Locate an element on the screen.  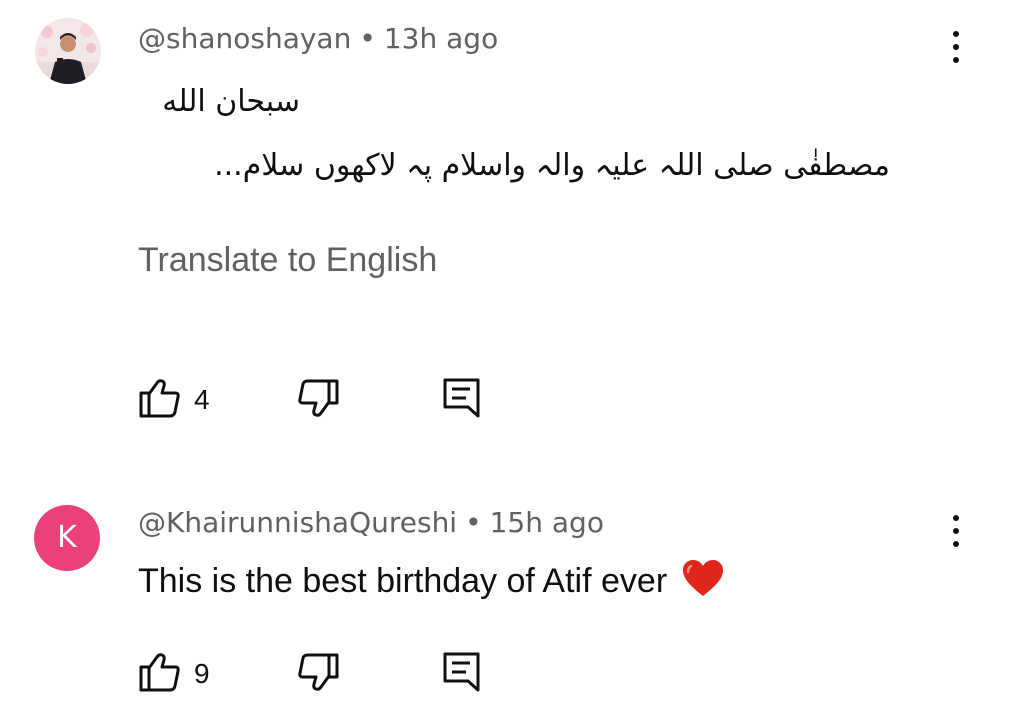
red-heart-icon is located at coordinates (702, 578).